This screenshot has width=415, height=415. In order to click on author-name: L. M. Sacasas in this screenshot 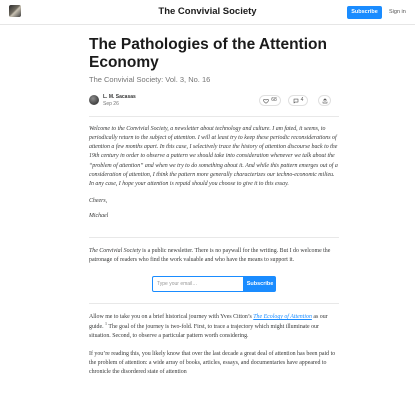, I will do `click(119, 97)`.